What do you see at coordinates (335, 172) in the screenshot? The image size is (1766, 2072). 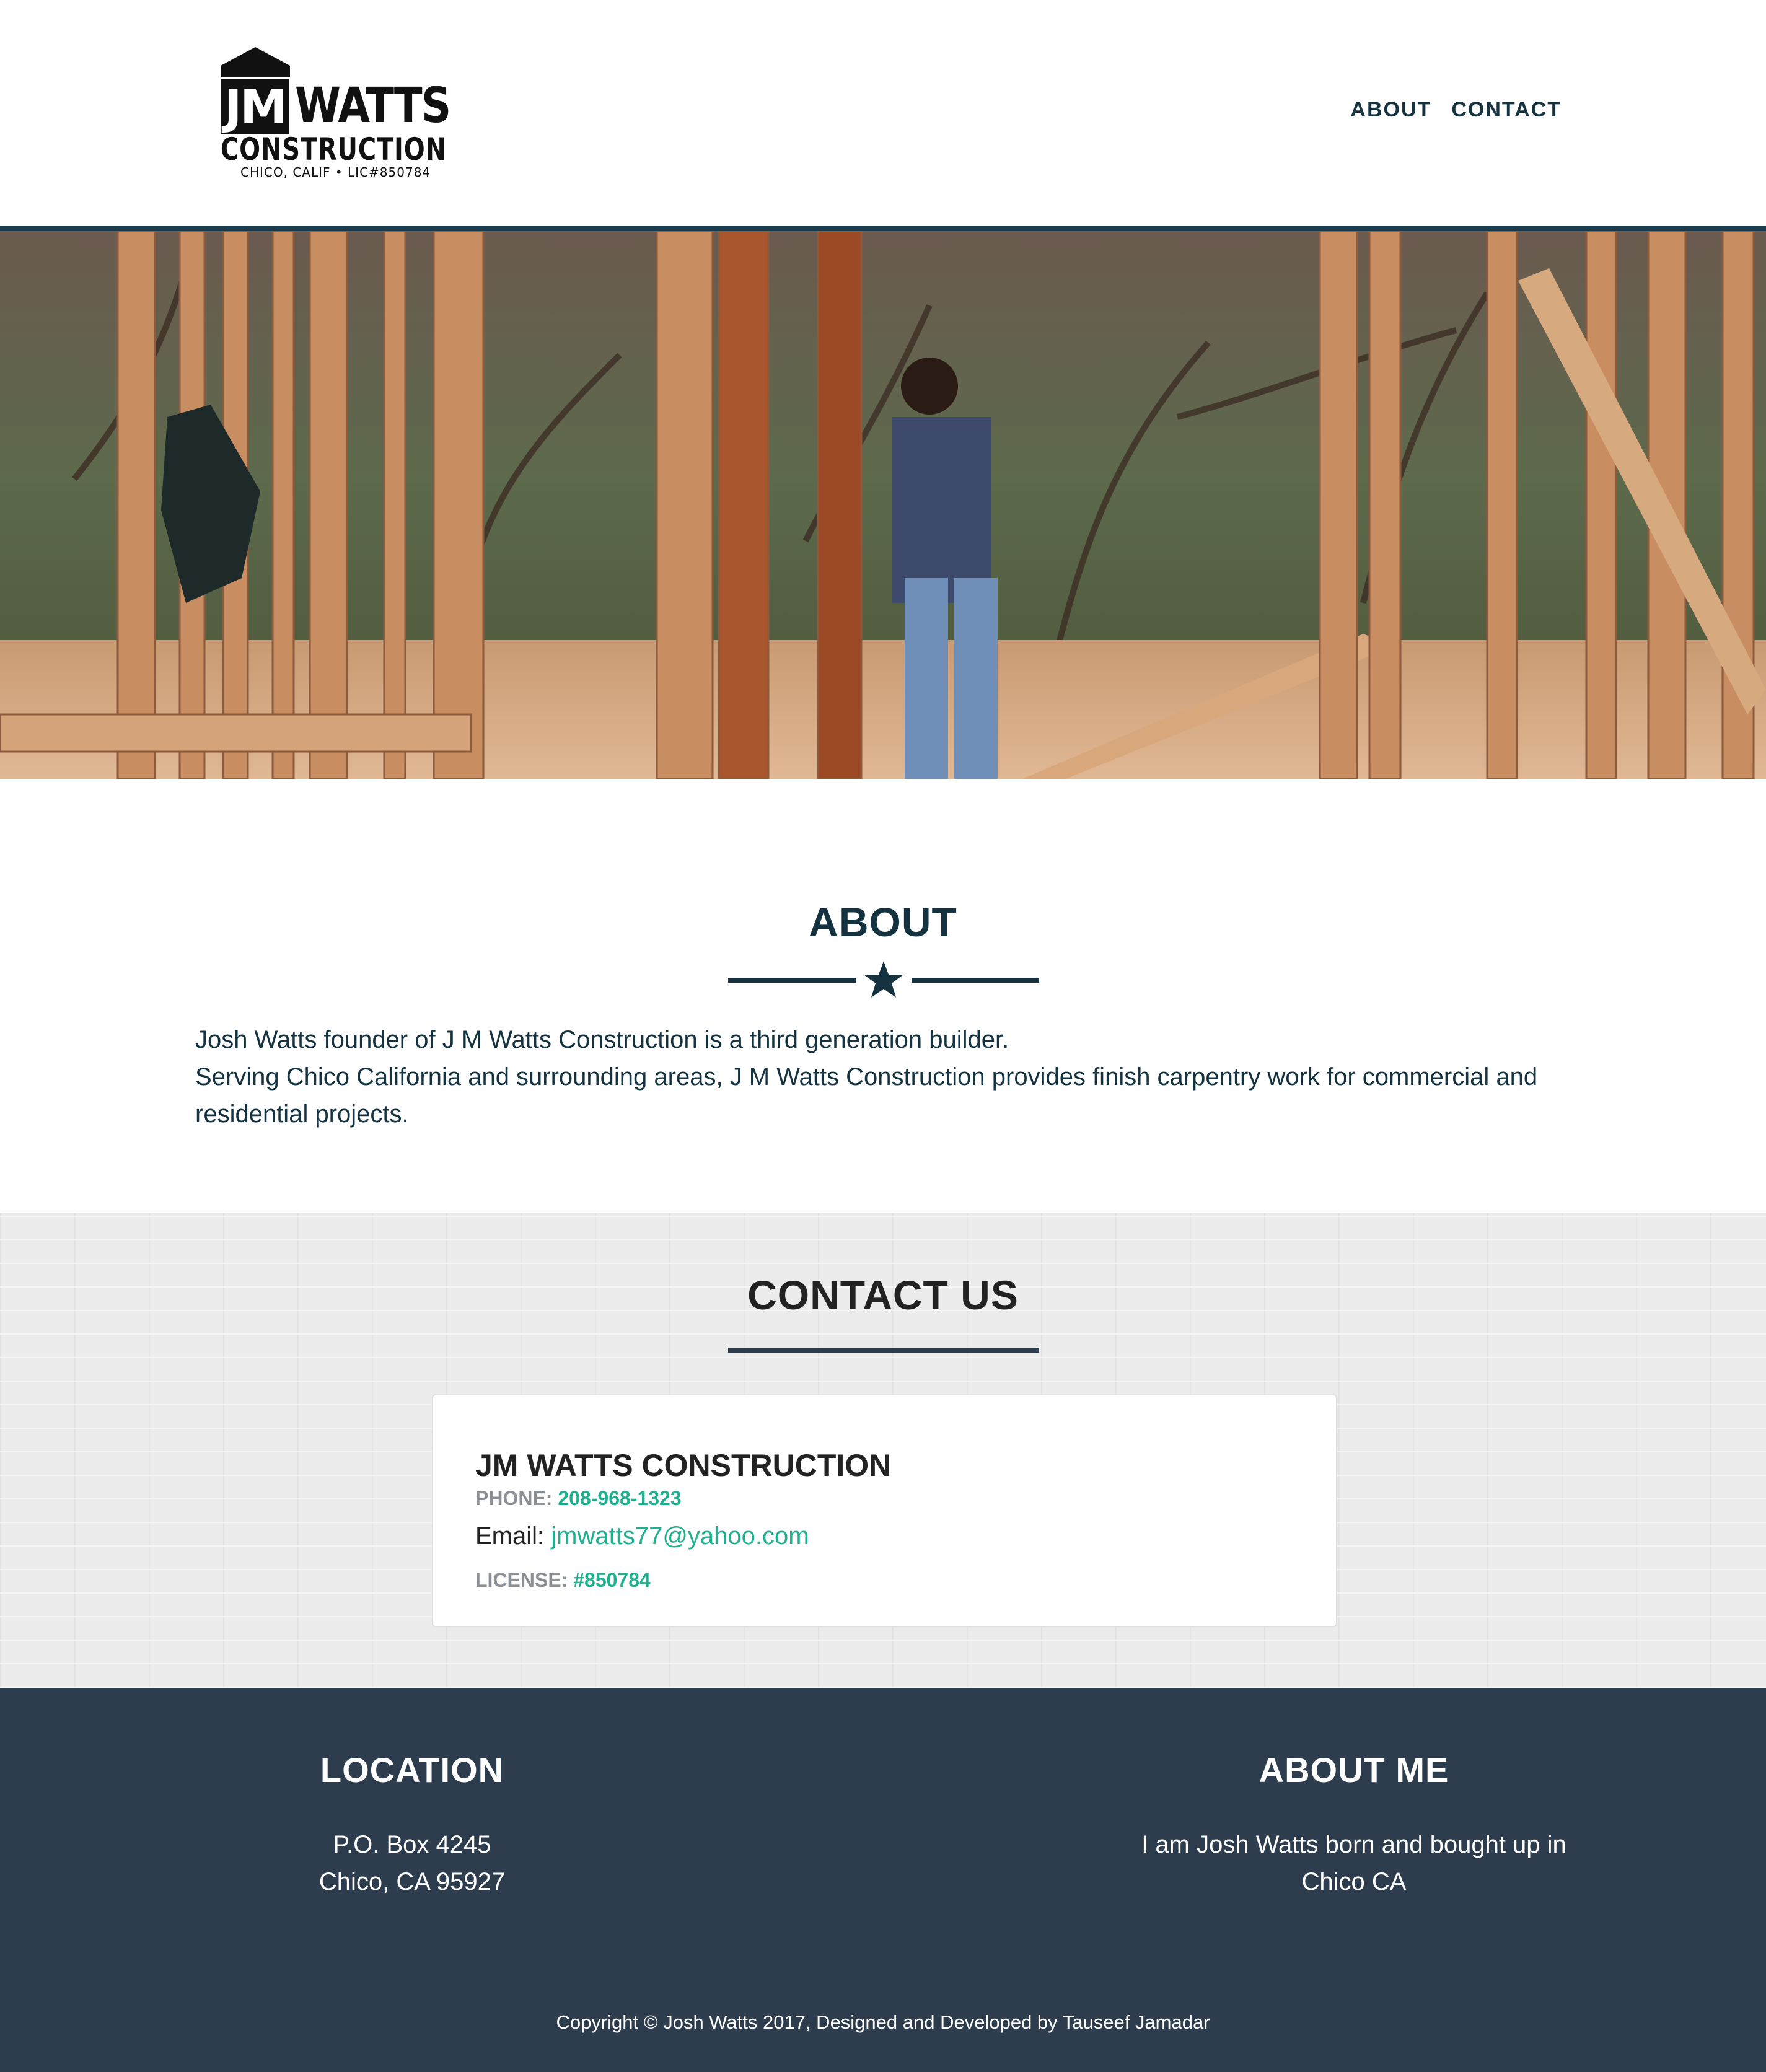 I see `logo-tagline: CHICO, CALIF • LIC#850784` at bounding box center [335, 172].